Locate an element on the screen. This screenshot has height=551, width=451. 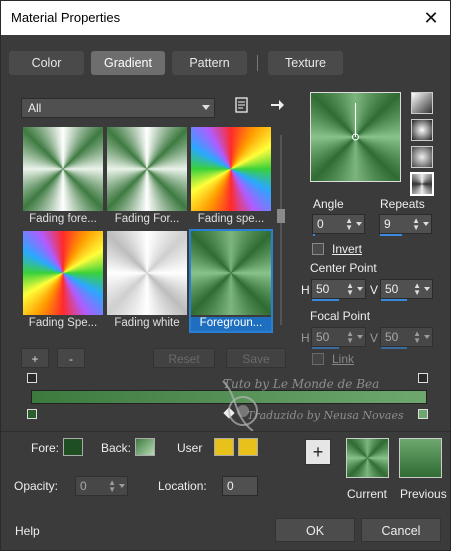
current-swatch is located at coordinates (367, 458).